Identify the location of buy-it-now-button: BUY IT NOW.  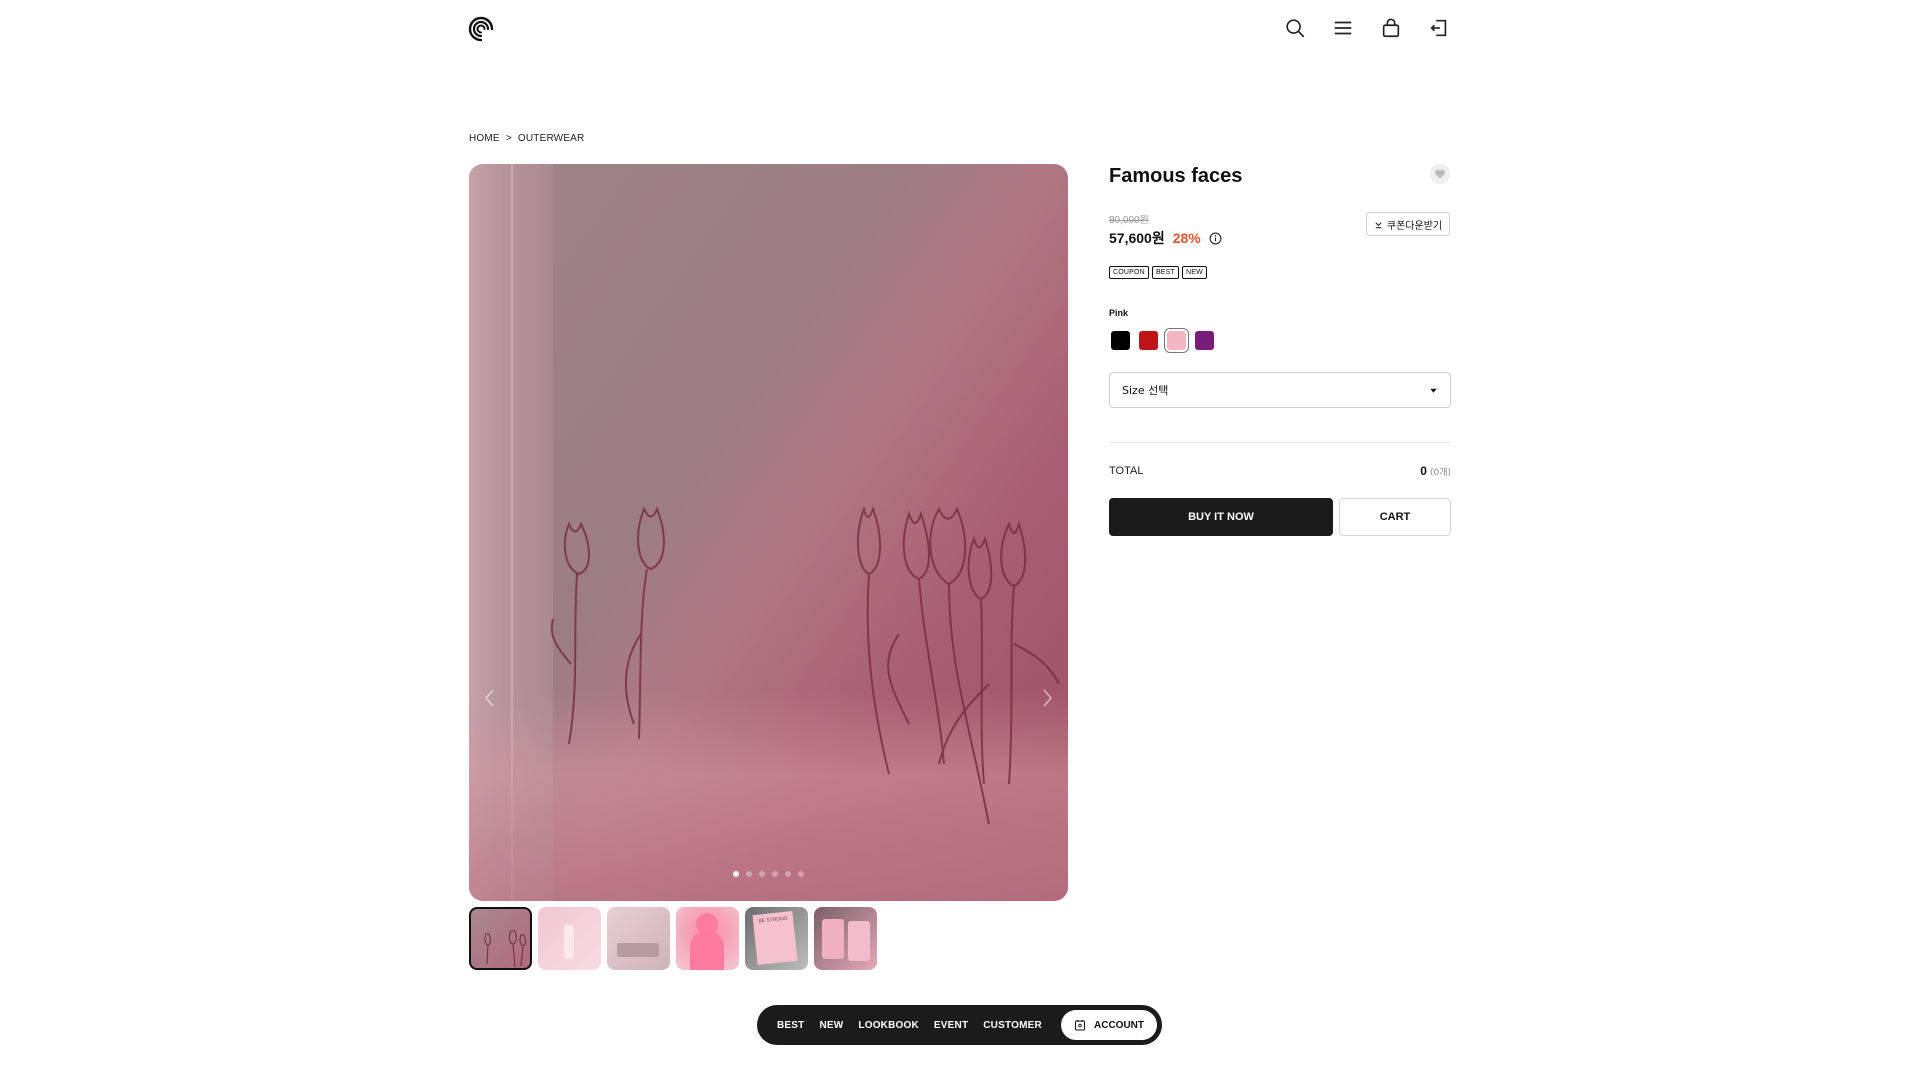
(1221, 517).